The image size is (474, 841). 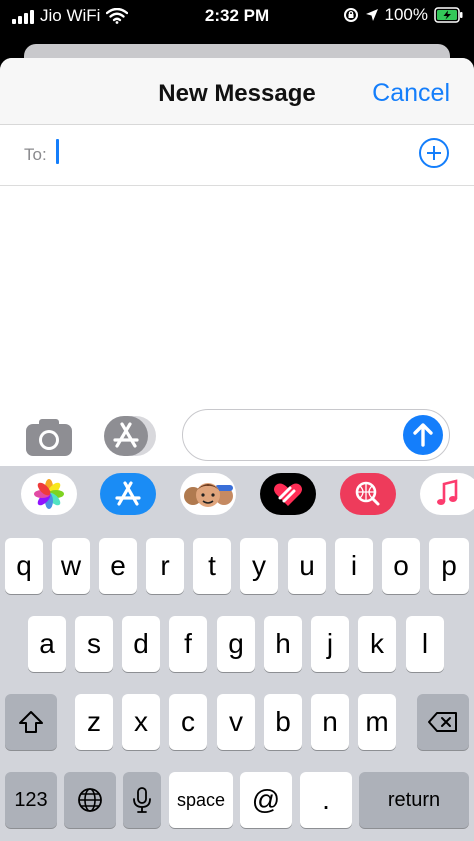 I want to click on key-i: i, so click(x=354, y=566).